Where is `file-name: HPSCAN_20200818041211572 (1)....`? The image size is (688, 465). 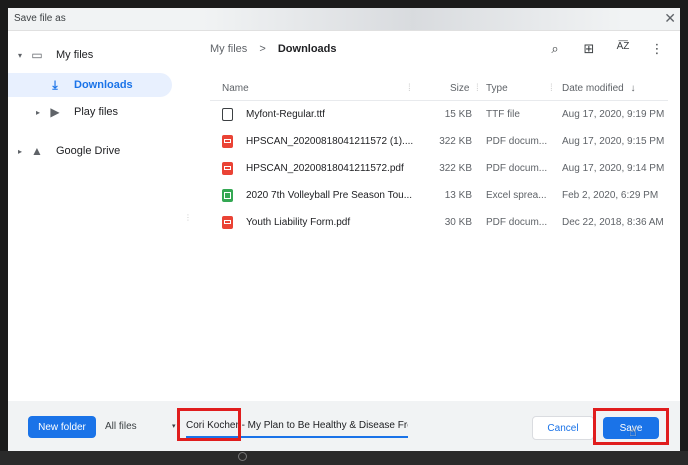 file-name: HPSCAN_20200818041211572 (1).... is located at coordinates (330, 141).